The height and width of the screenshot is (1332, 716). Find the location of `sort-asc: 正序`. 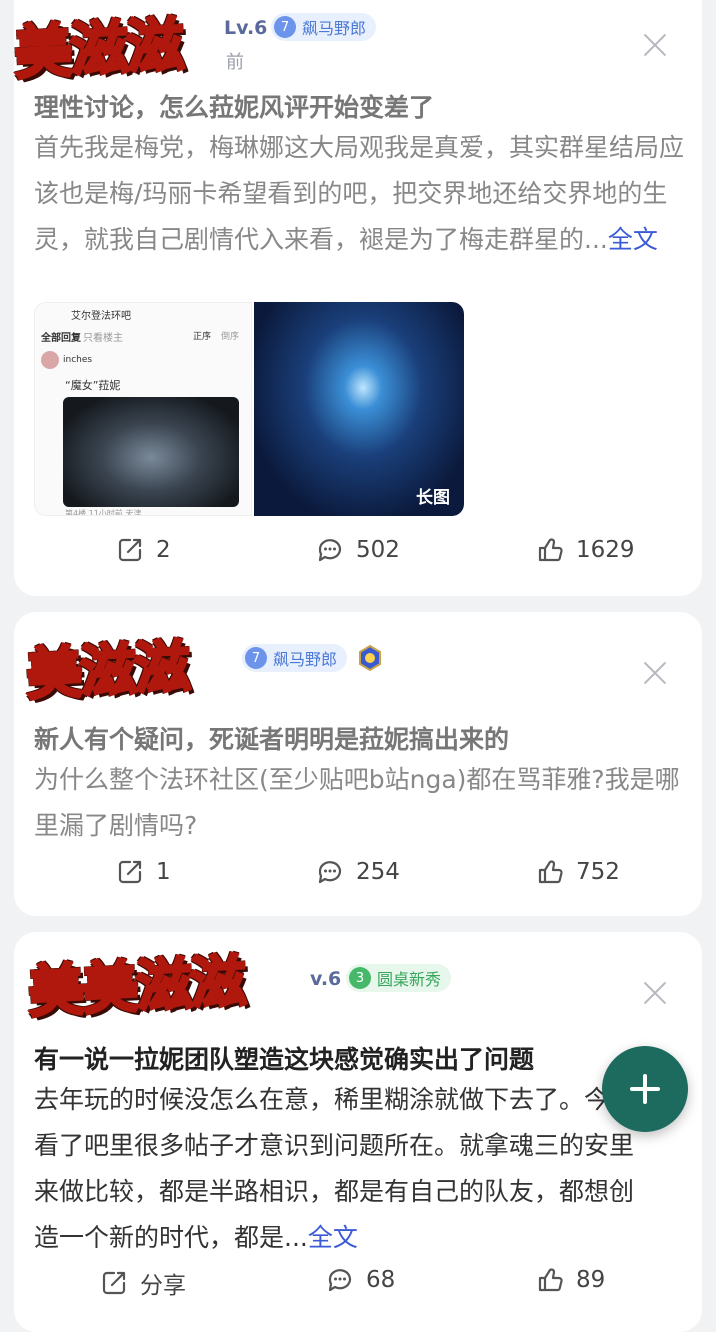

sort-asc: 正序 is located at coordinates (202, 337).